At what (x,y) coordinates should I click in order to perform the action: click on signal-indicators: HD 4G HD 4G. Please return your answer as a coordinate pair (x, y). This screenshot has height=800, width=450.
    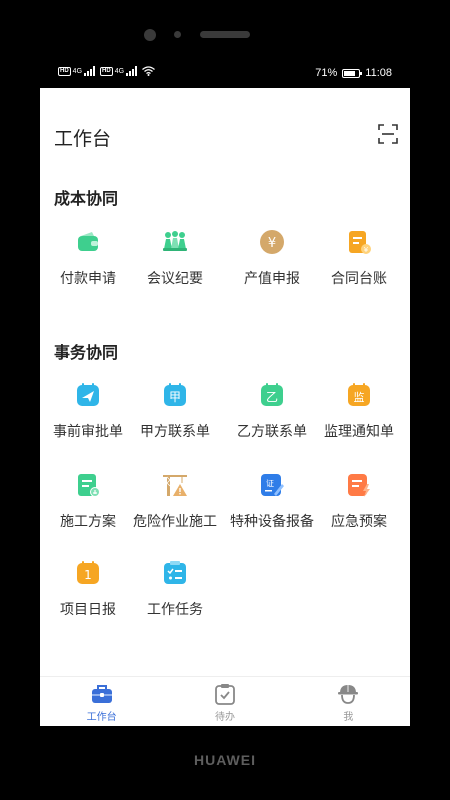
    Looking at the image, I should click on (106, 71).